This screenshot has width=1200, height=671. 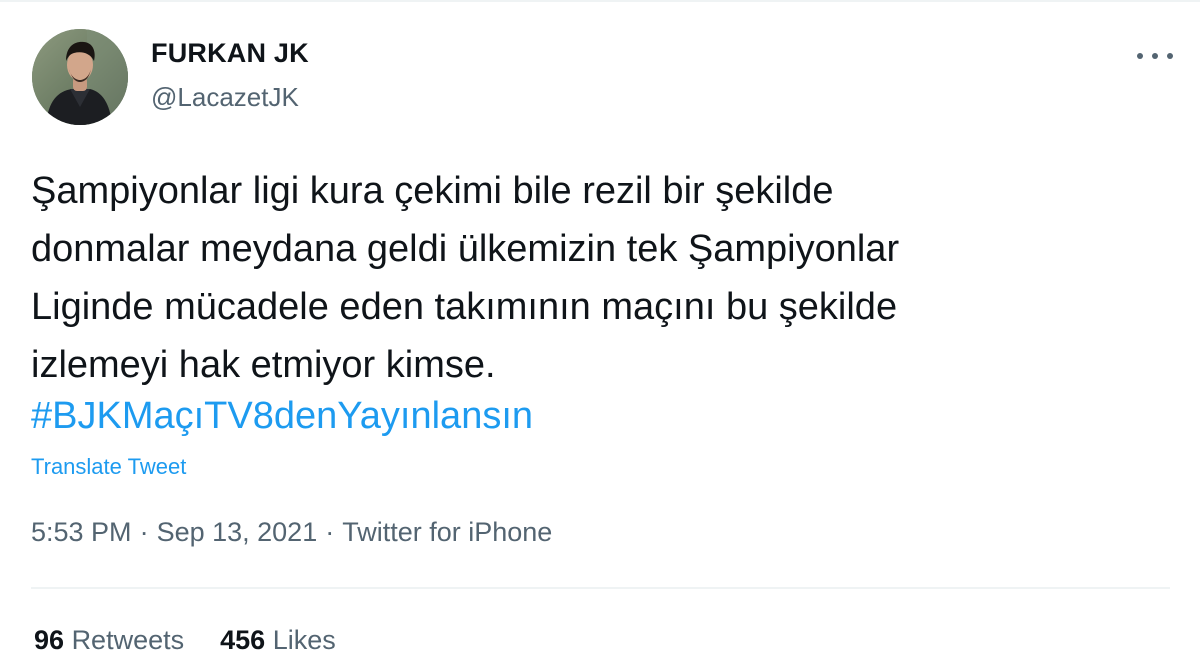 What do you see at coordinates (447, 532) in the screenshot?
I see `tweet-source: Twitter for iPhone` at bounding box center [447, 532].